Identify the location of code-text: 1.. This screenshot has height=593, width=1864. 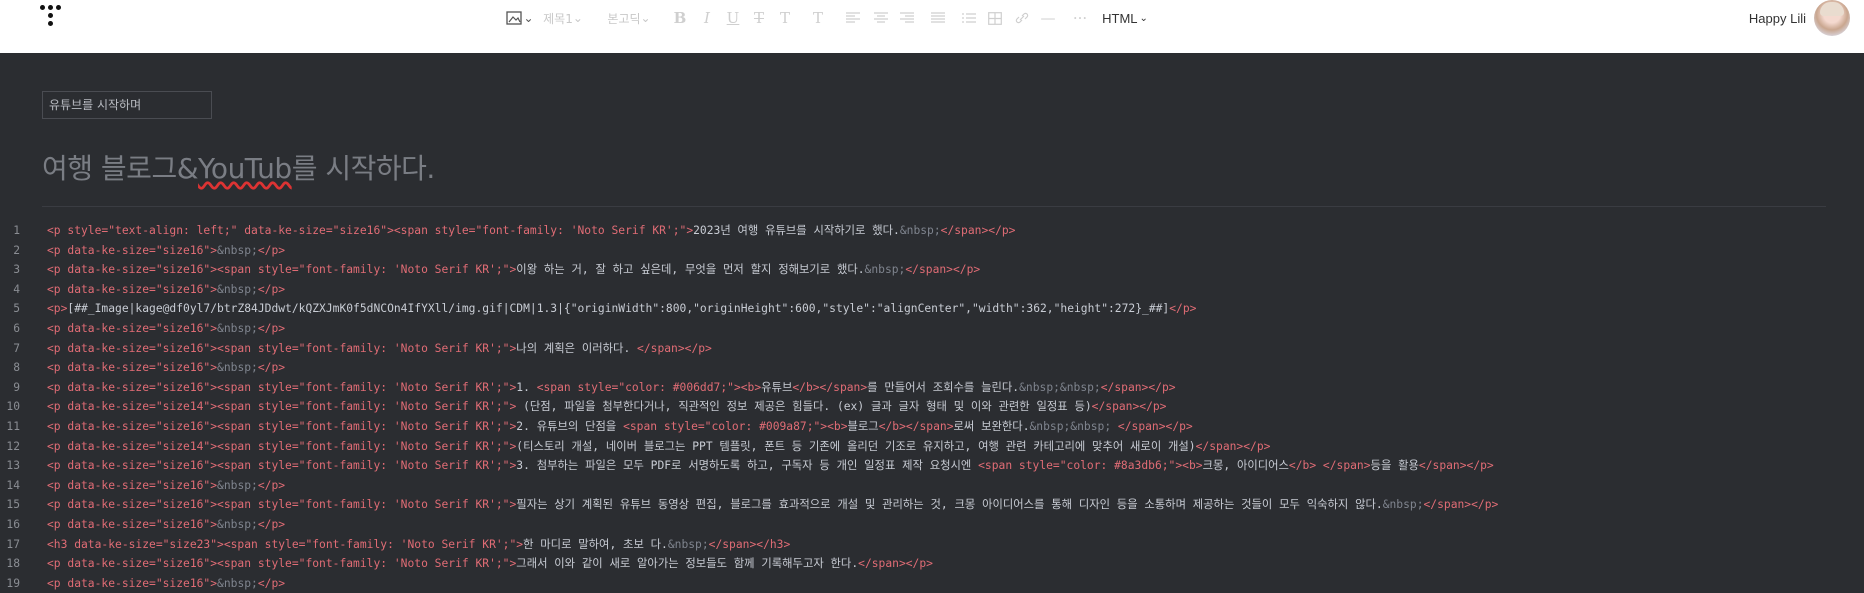
(526, 387).